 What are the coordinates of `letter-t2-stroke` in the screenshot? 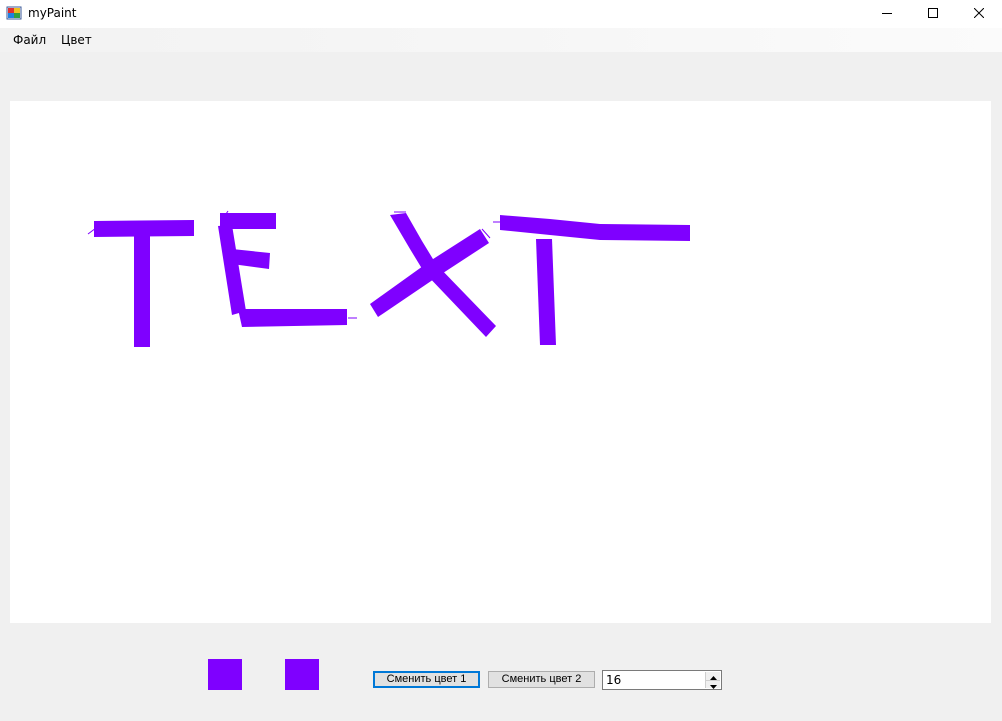 It's located at (591, 280).